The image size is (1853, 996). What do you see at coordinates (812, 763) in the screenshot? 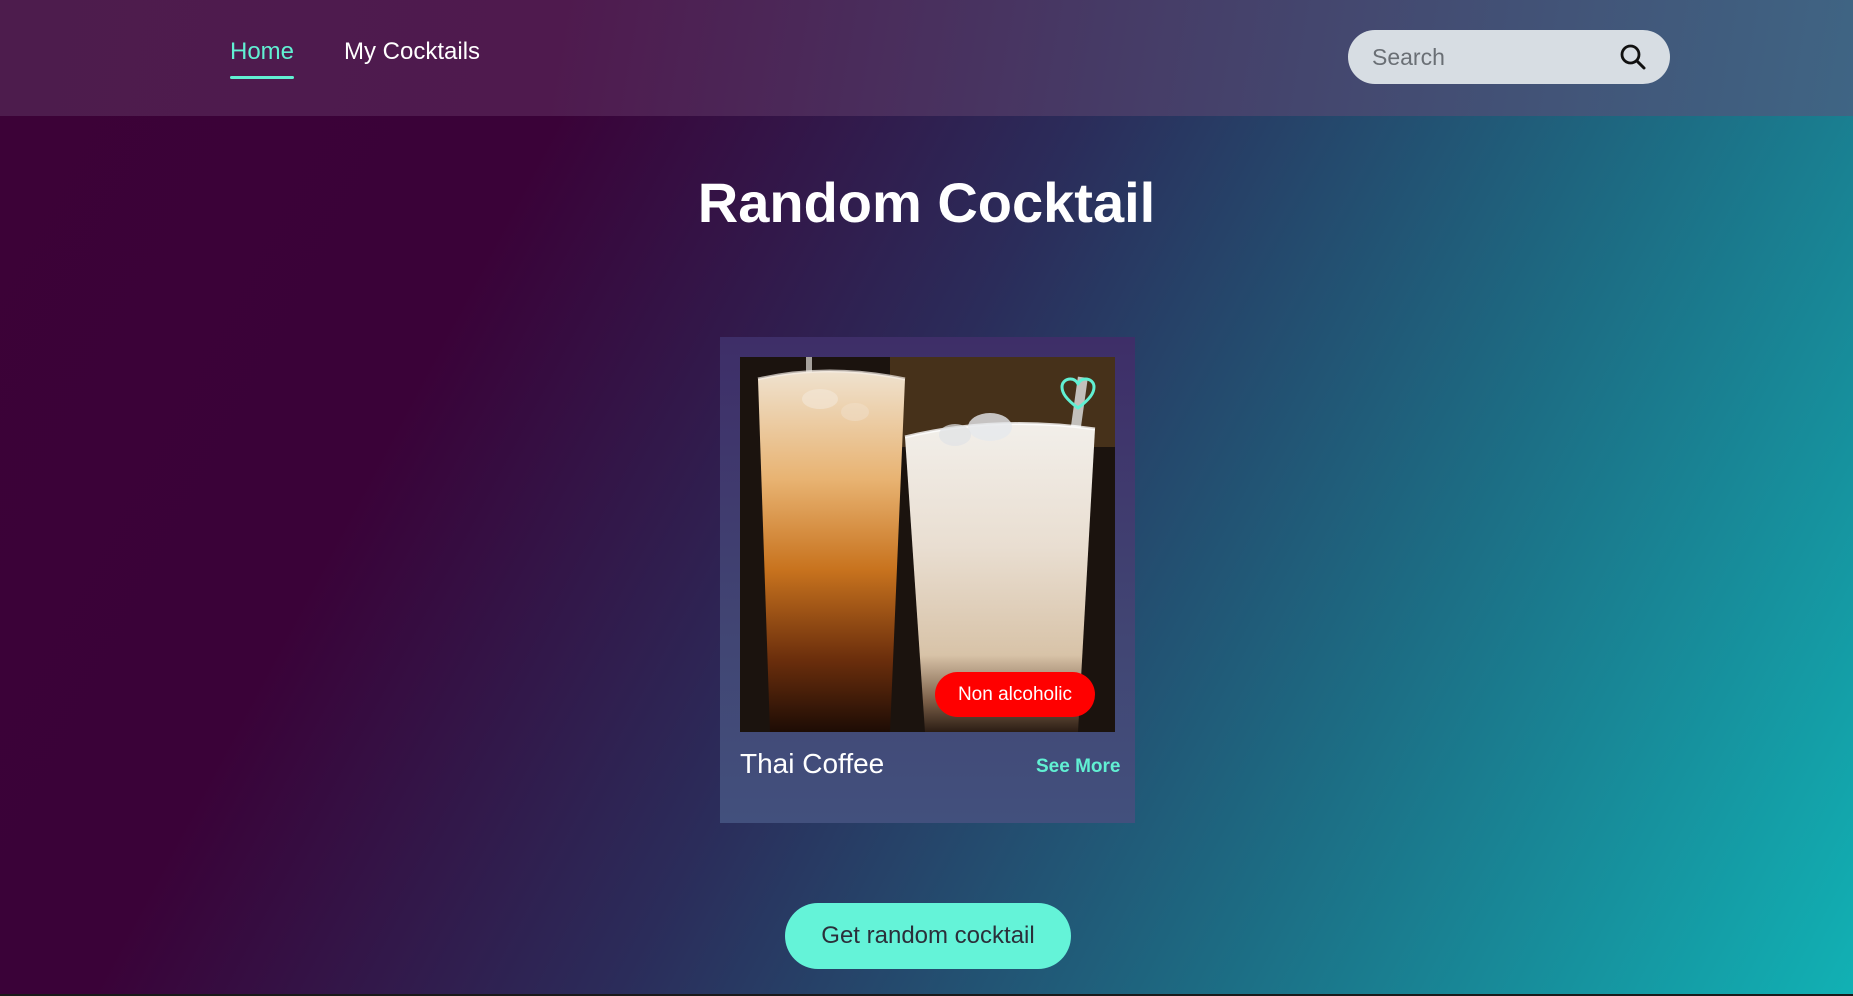
I see `cocktail-name: Thai Coffee` at bounding box center [812, 763].